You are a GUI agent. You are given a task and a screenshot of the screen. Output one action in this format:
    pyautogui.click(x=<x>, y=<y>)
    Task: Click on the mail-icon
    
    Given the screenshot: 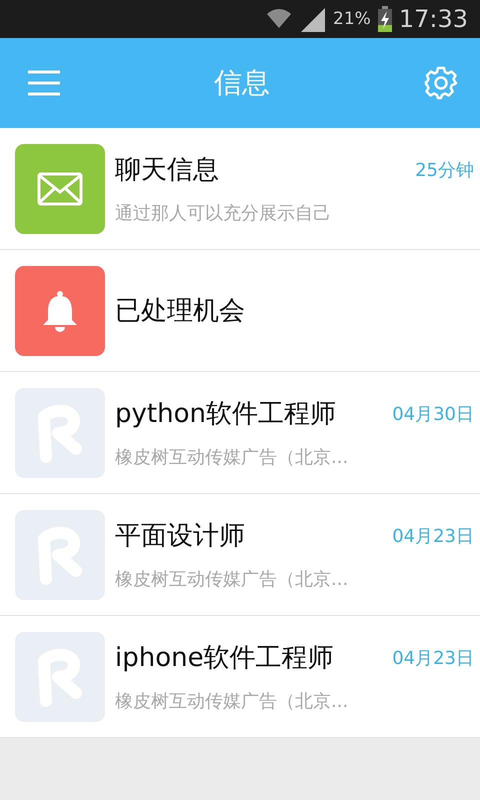 What is the action you would take?
    pyautogui.click(x=60, y=189)
    